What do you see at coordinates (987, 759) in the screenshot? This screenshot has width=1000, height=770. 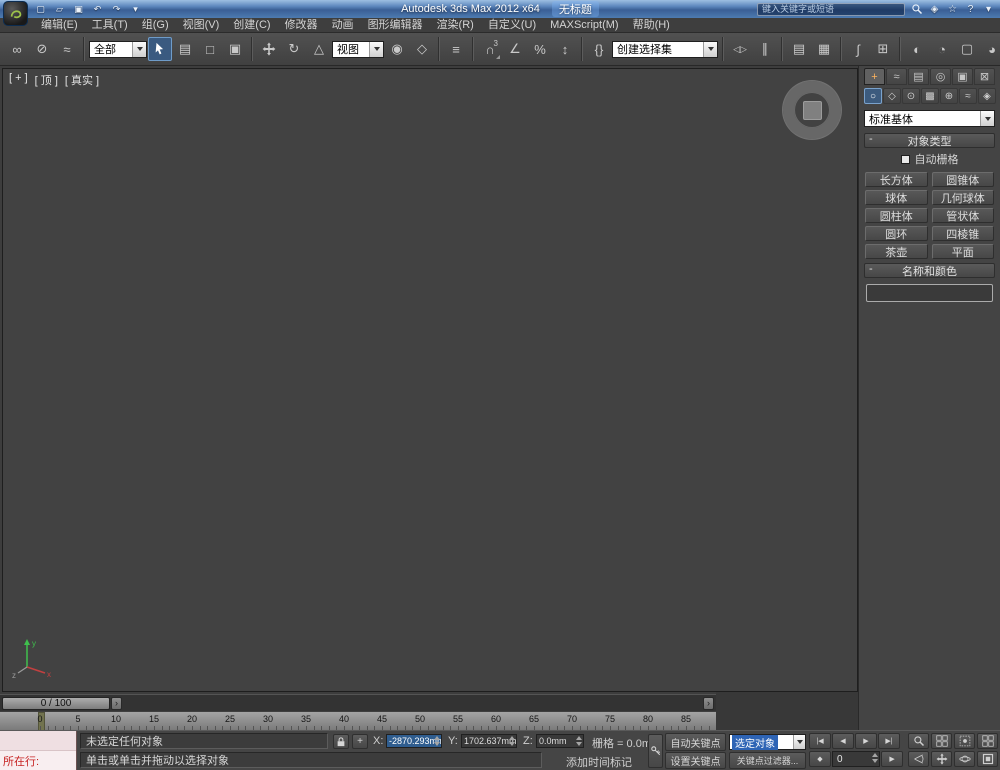 I see `maximize-viewport-toggle-icon` at bounding box center [987, 759].